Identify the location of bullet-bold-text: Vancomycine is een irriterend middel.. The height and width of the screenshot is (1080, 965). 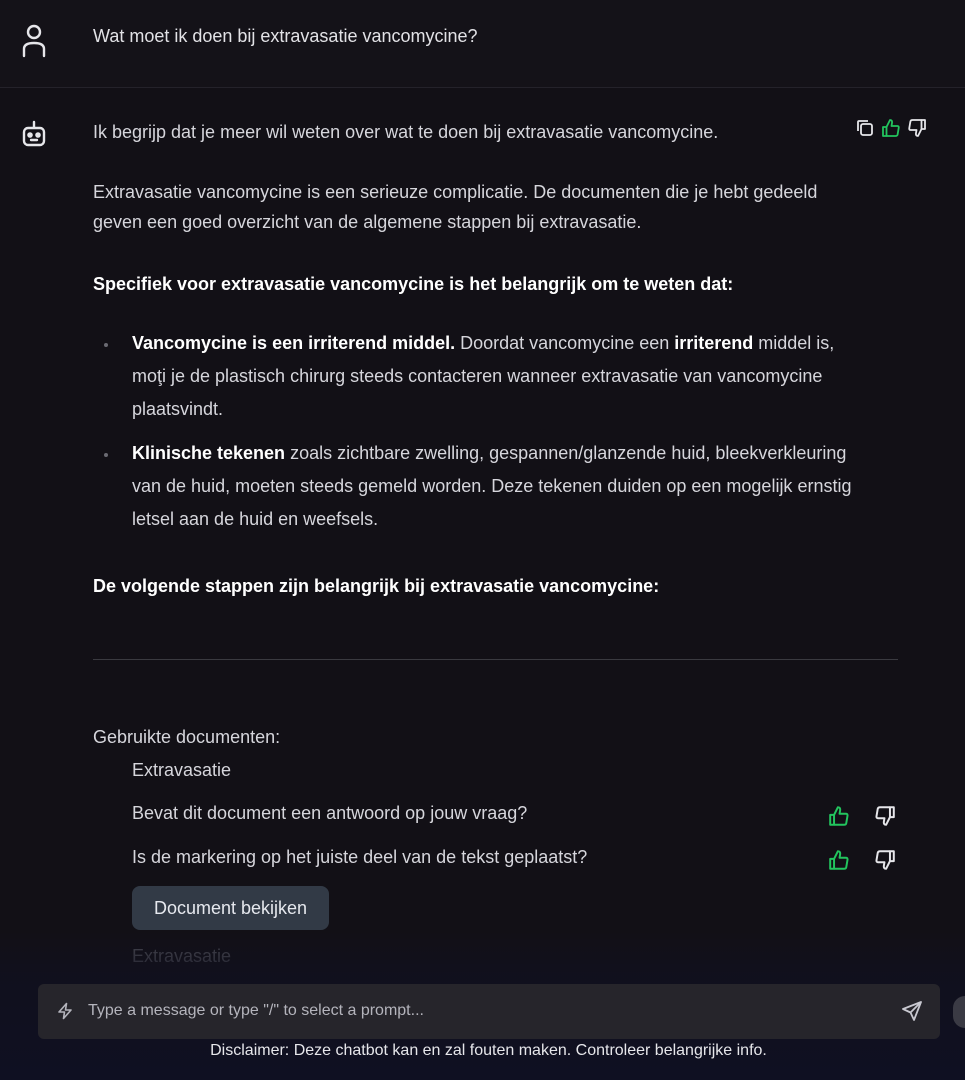
(294, 343).